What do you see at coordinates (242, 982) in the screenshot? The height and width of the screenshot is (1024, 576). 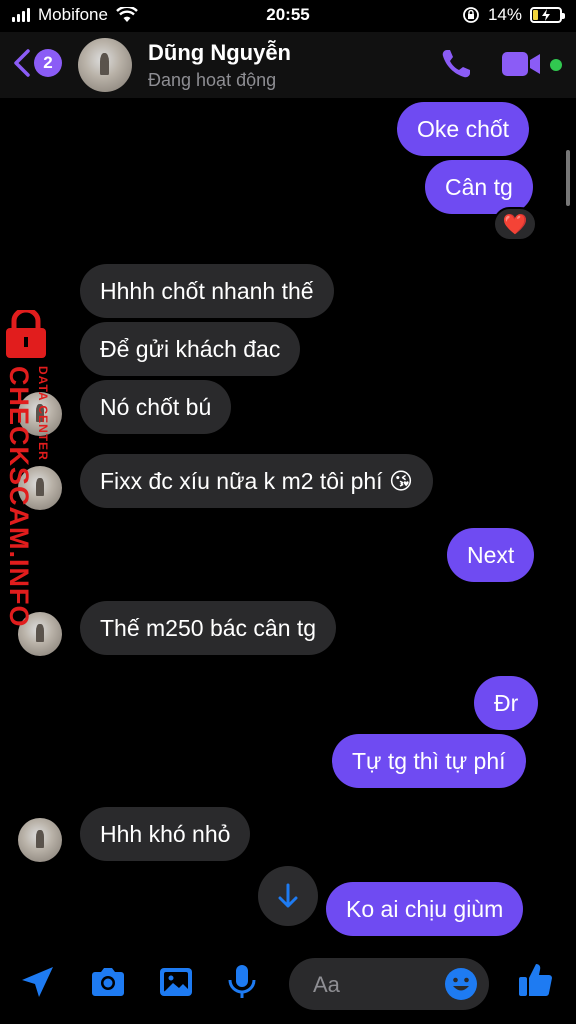 I see `microphone-icon` at bounding box center [242, 982].